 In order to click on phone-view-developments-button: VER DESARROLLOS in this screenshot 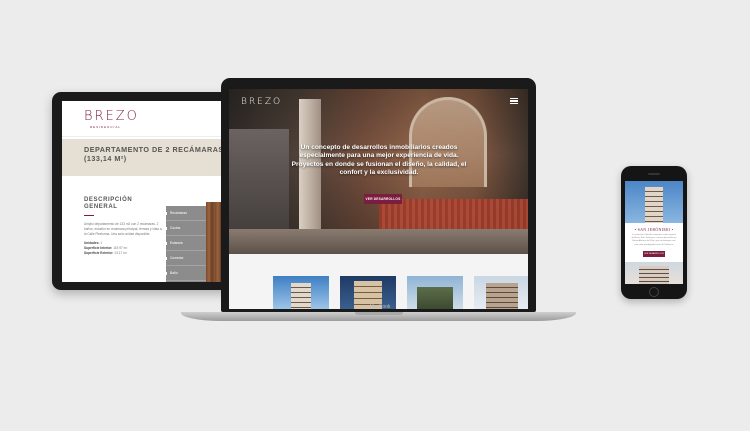, I will do `click(654, 254)`.